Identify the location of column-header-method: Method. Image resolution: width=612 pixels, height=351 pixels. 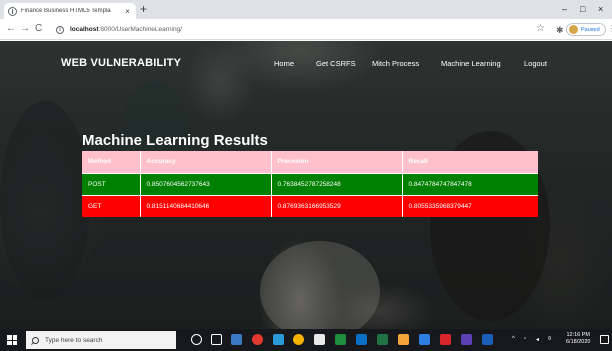
(111, 162).